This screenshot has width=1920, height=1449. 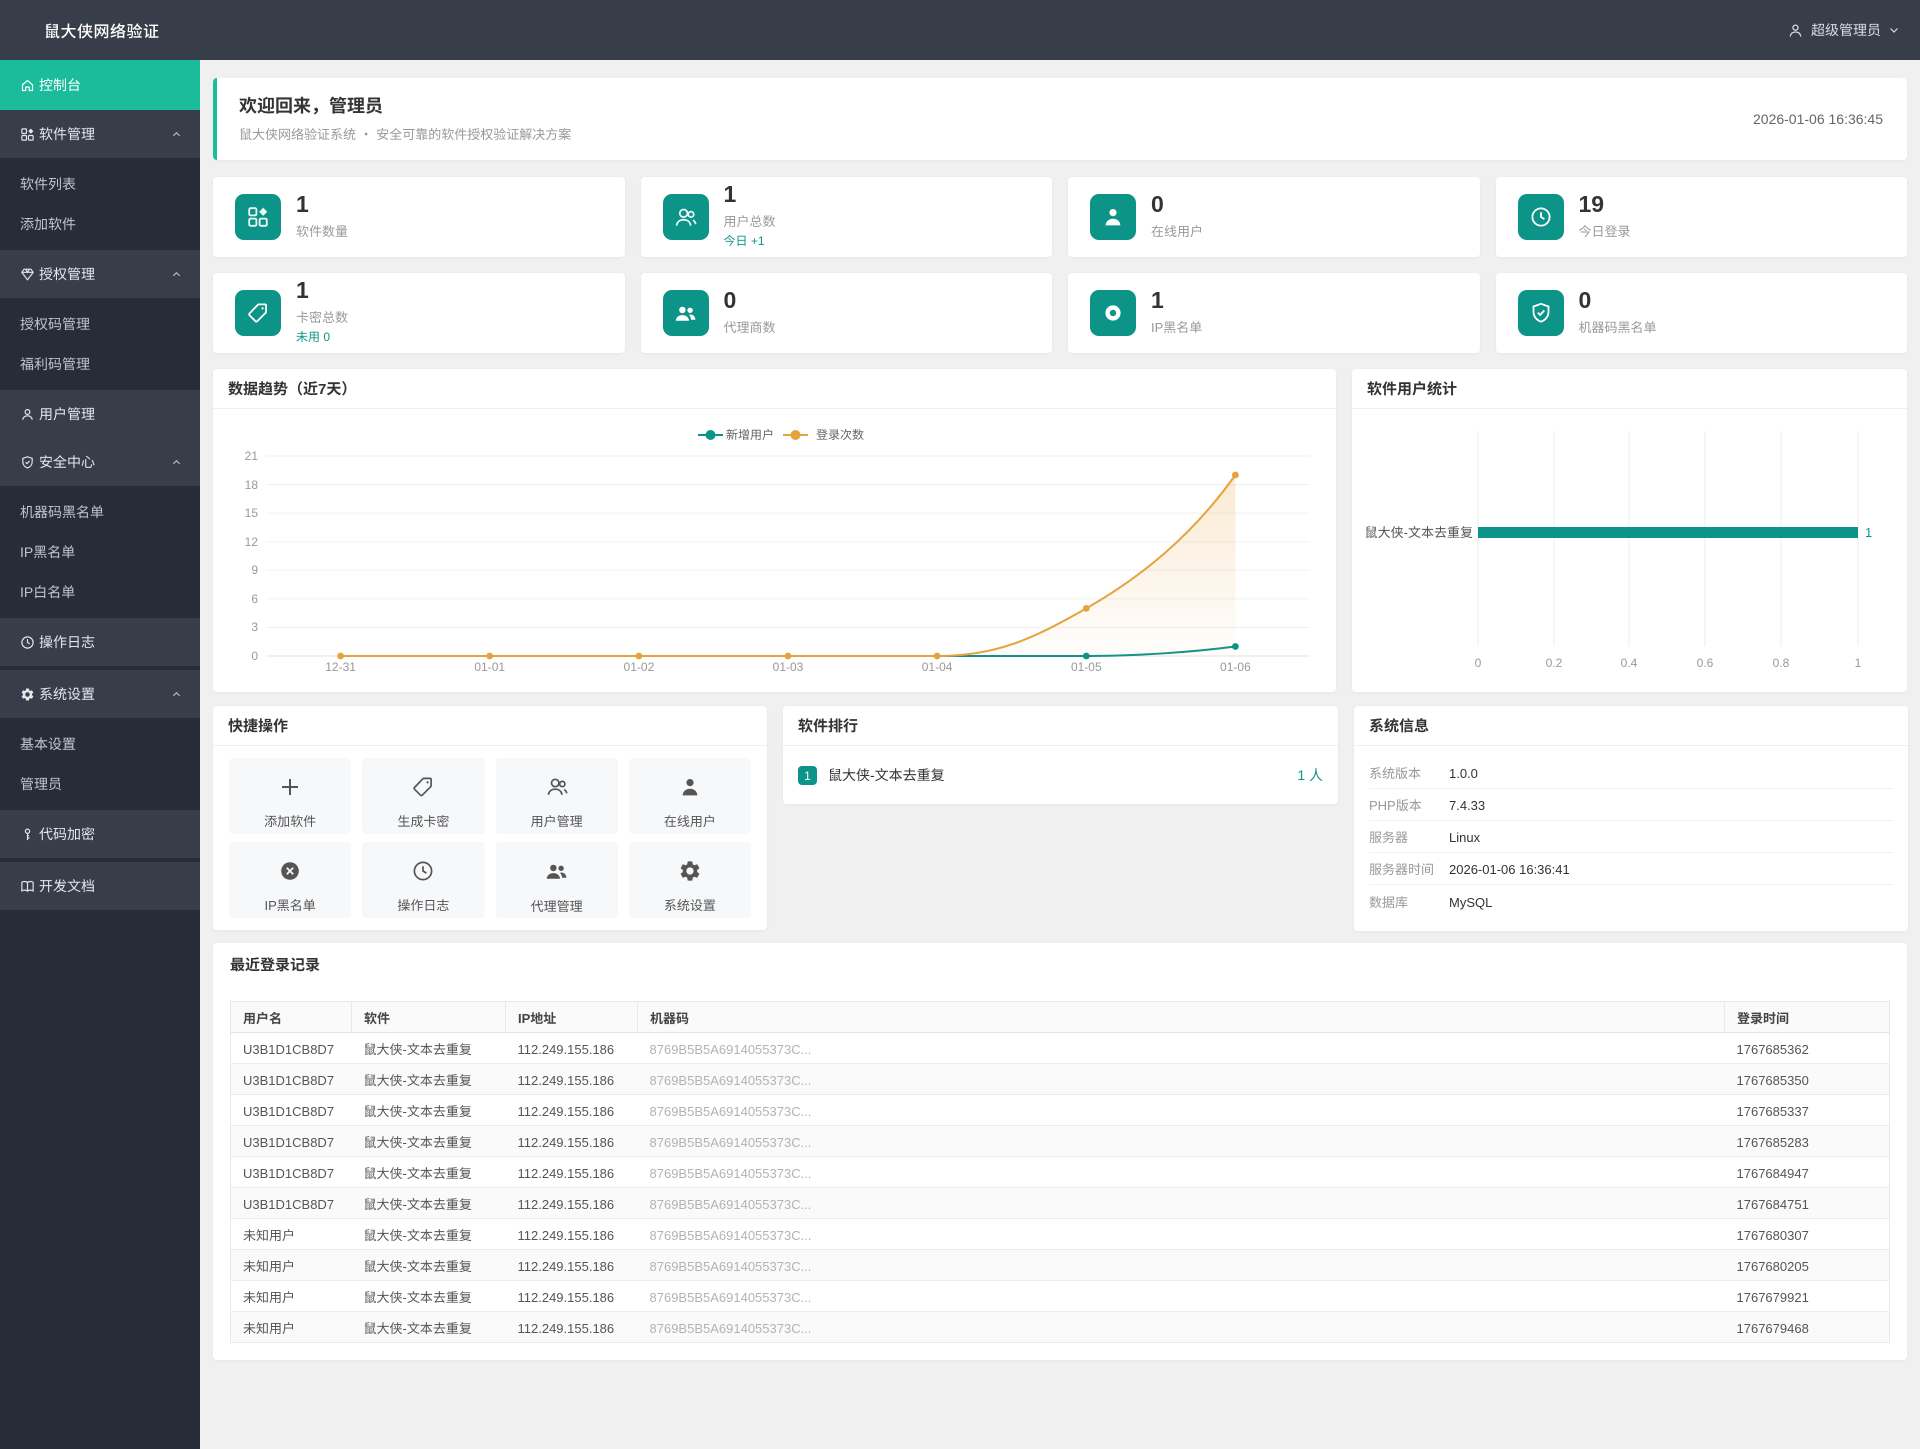 I want to click on svg-text: 01-05, so click(x=1086, y=666).